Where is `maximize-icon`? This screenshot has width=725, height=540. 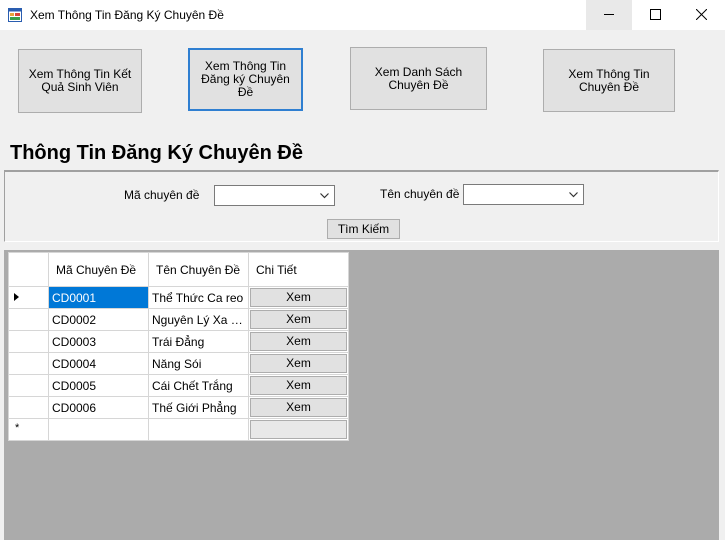
maximize-icon is located at coordinates (655, 14).